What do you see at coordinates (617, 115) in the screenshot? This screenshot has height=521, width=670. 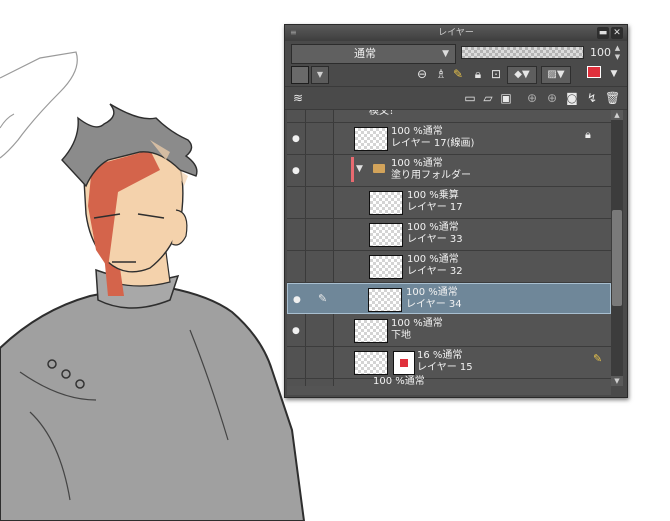 I see `scroll-up-icon: ▲` at bounding box center [617, 115].